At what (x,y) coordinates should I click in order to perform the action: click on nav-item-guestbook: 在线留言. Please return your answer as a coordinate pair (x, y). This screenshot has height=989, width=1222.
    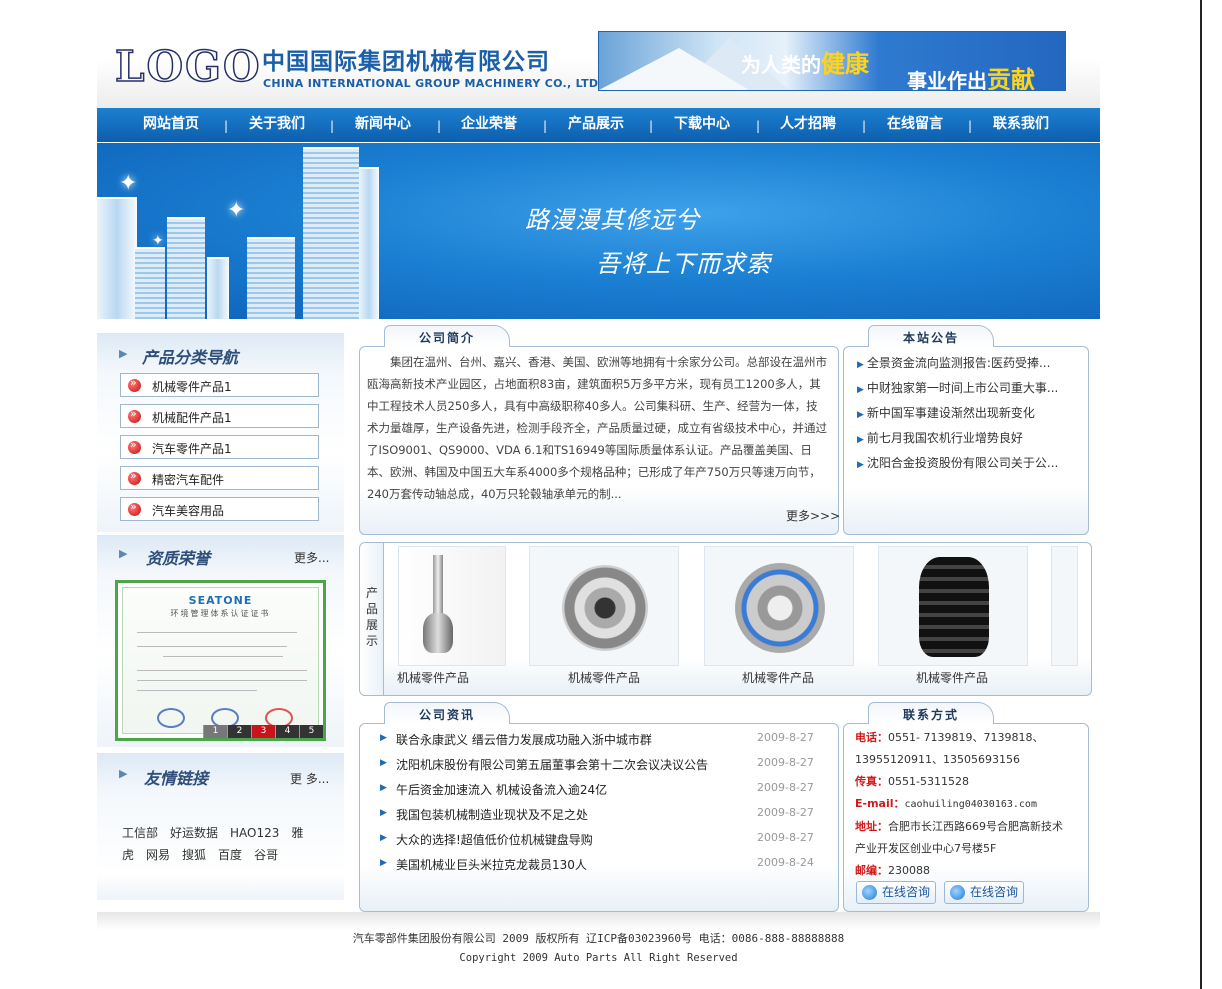
    Looking at the image, I should click on (915, 125).